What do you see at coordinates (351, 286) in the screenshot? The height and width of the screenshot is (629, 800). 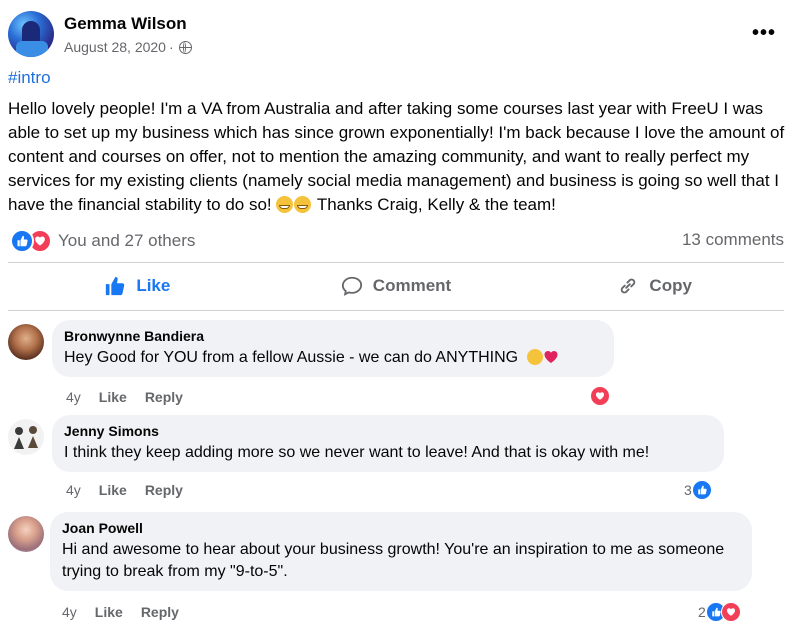 I see `comment-bubble-icon` at bounding box center [351, 286].